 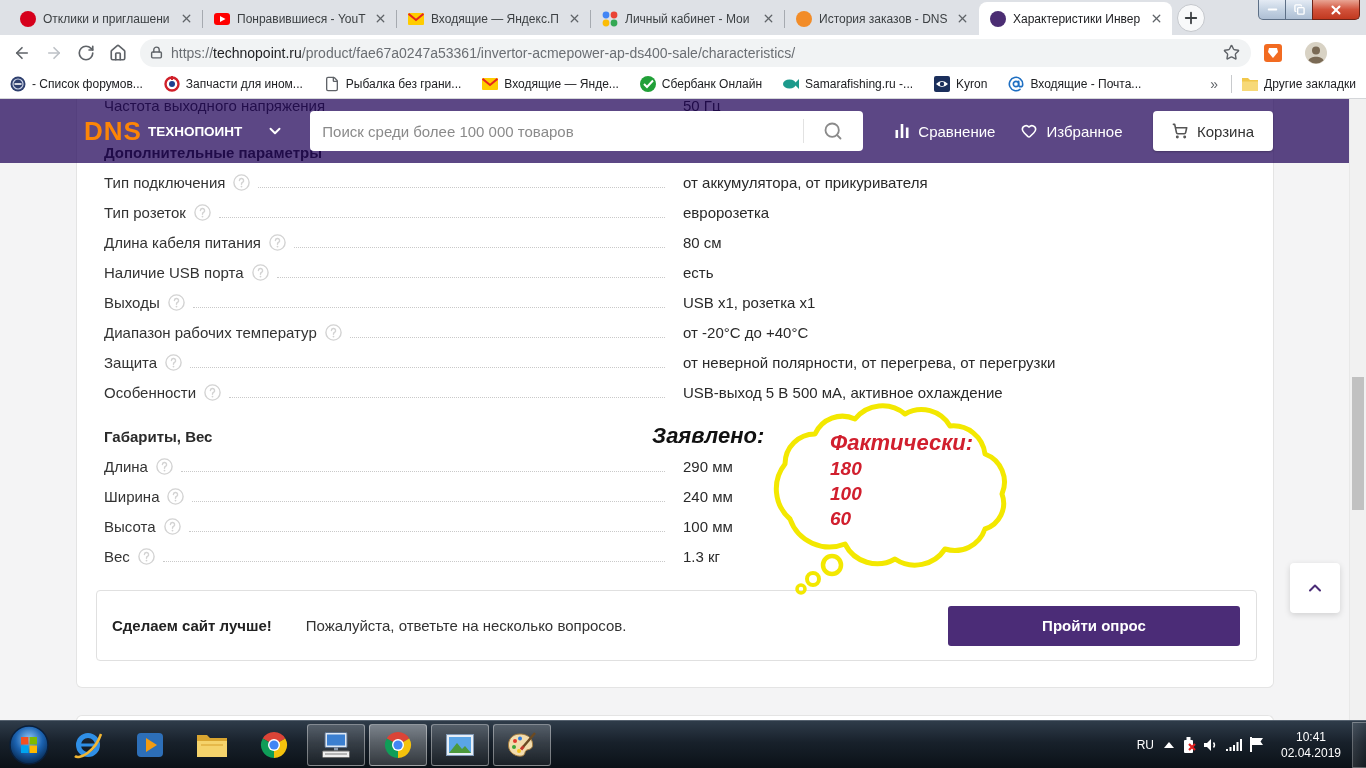 What do you see at coordinates (1169, 744) in the screenshot?
I see `triangle-up-icon` at bounding box center [1169, 744].